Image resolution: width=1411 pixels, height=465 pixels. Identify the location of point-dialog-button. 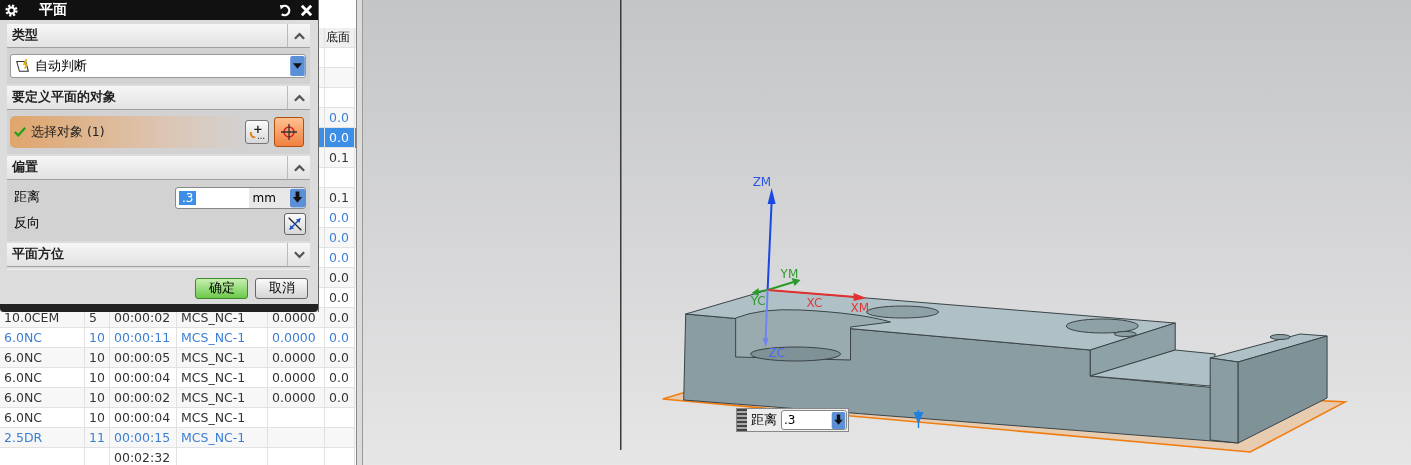
(257, 132).